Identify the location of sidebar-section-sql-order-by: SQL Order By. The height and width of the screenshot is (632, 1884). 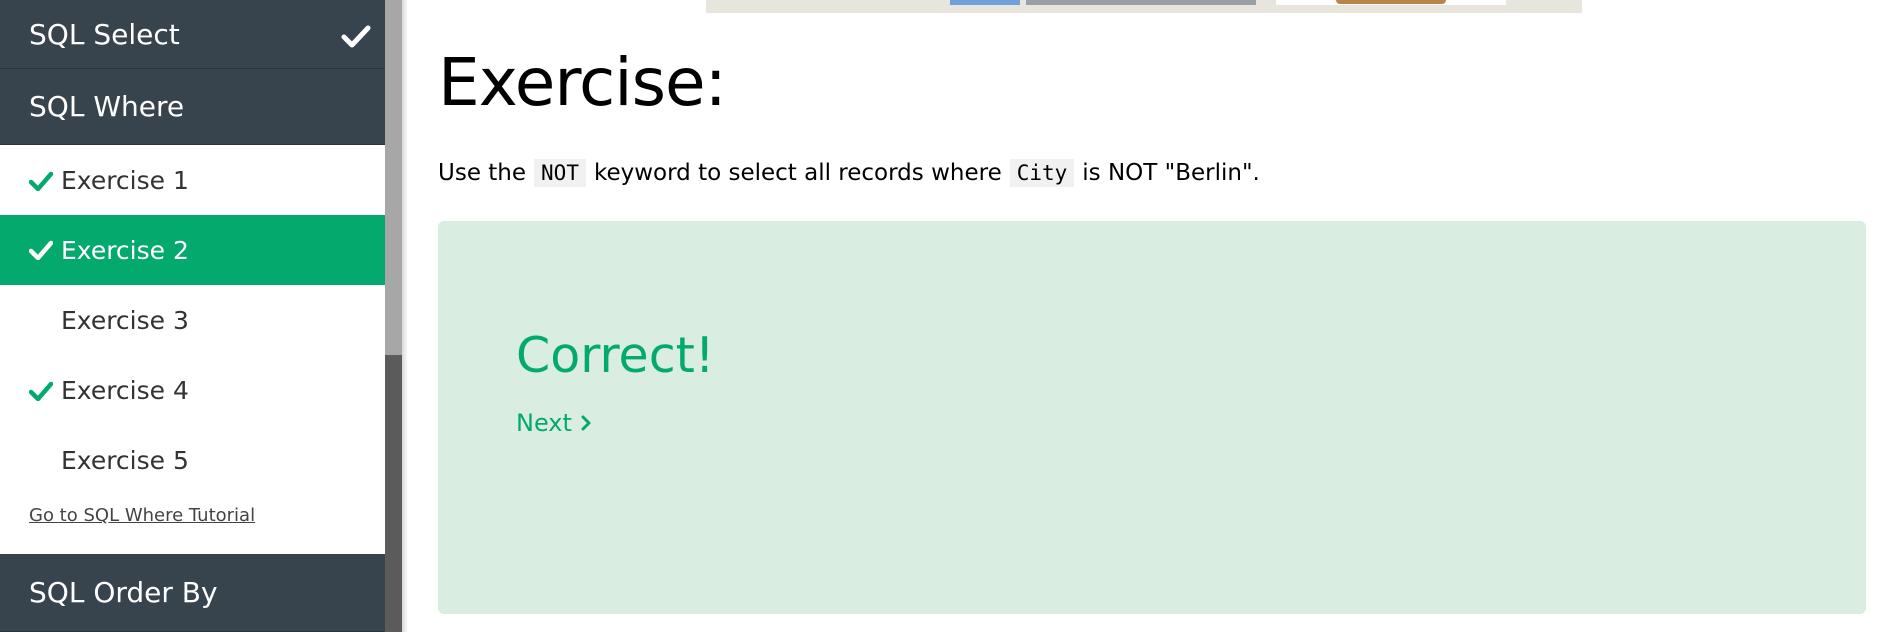
(192, 593).